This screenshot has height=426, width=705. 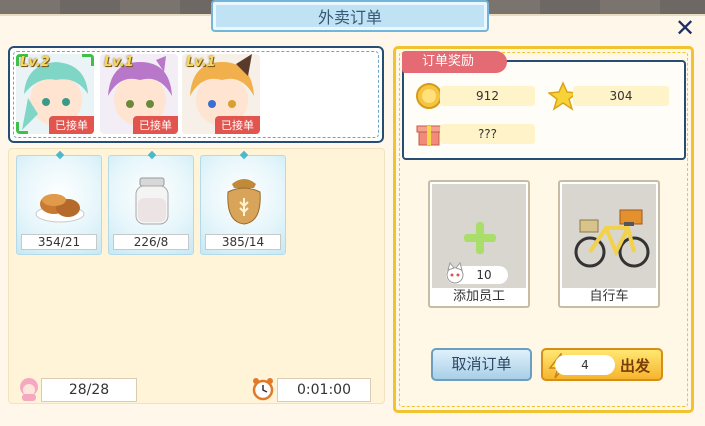 I want to click on add-staff-card: 10 添加员工, so click(x=479, y=244).